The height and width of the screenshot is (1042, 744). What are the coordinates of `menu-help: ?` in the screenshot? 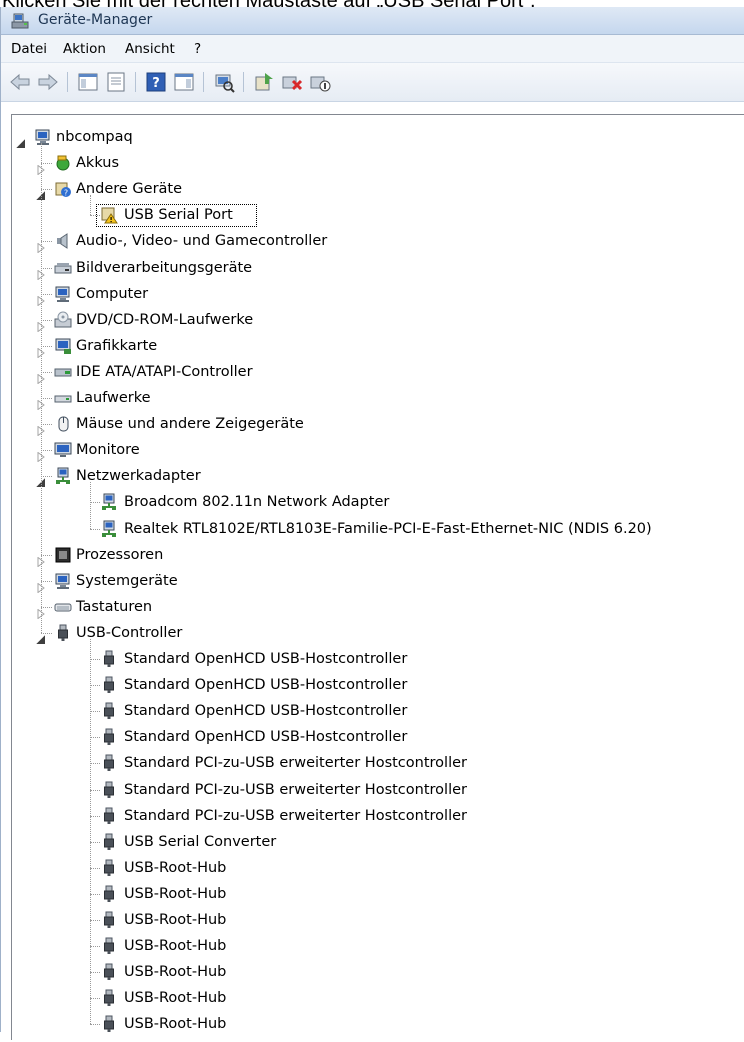 It's located at (197, 49).